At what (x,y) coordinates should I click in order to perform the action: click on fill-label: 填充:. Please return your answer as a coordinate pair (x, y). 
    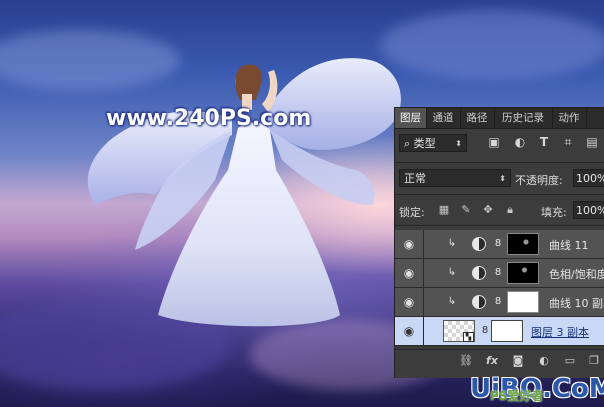
    Looking at the image, I should click on (554, 212).